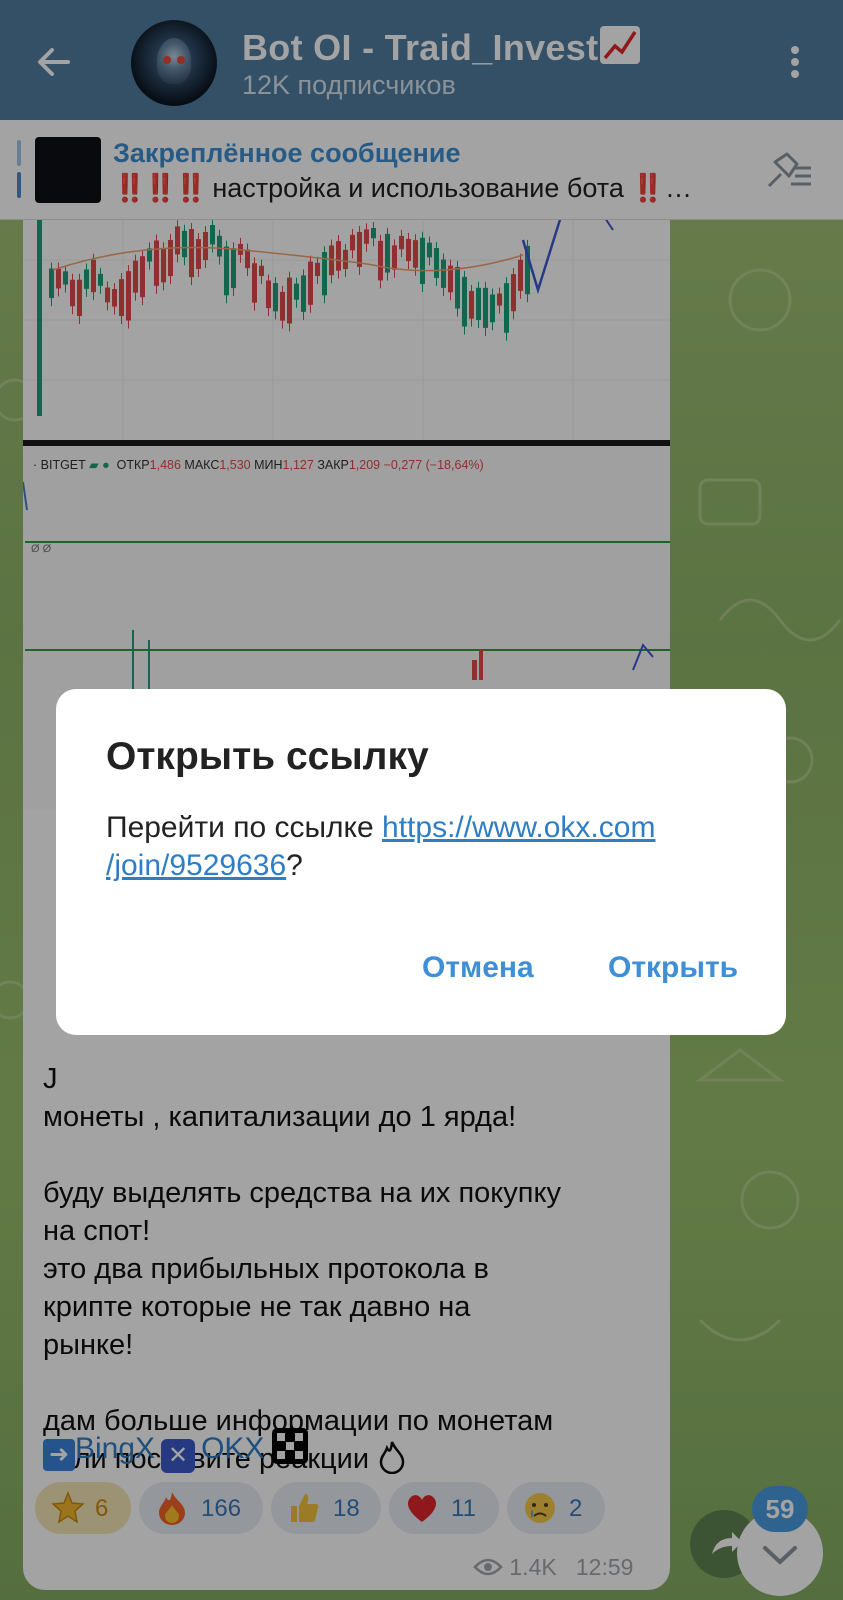 Image resolution: width=843 pixels, height=1600 pixels. I want to click on open-button: Открыть, so click(673, 968).